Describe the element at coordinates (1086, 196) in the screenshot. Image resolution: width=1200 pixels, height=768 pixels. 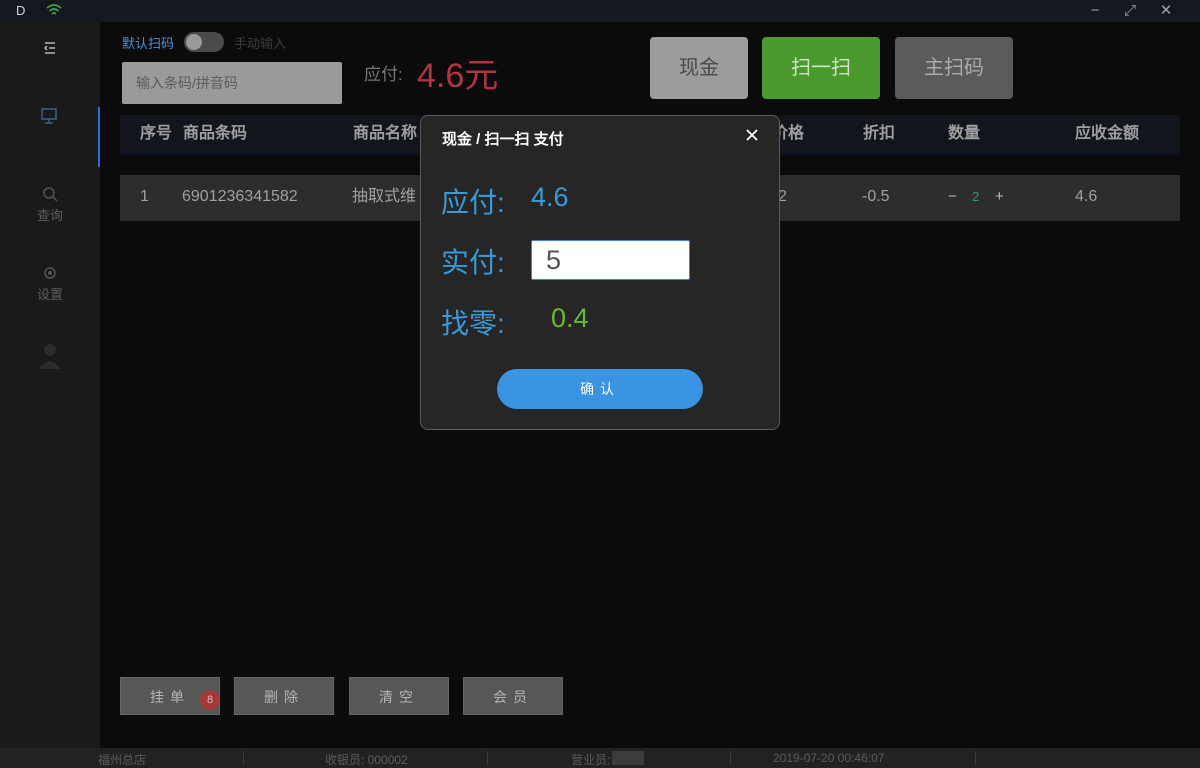
I see `row-amount: 4.6` at that location.